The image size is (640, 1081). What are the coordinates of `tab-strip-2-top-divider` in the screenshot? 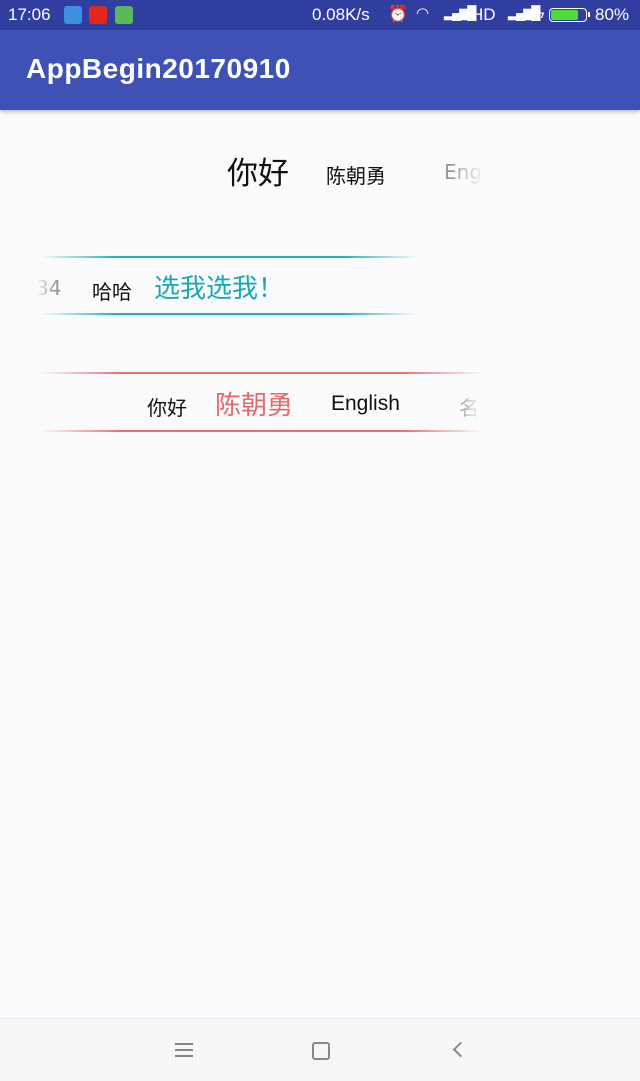 It's located at (229, 257).